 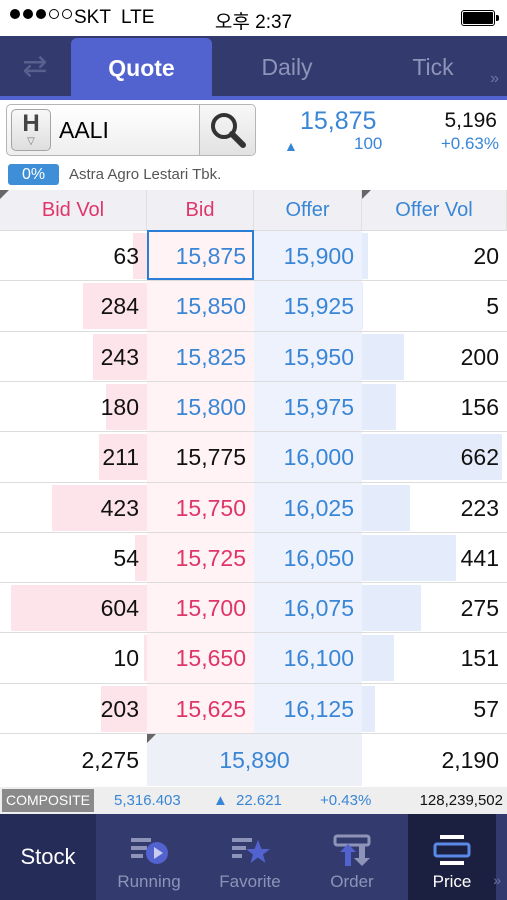 What do you see at coordinates (308, 507) in the screenshot?
I see `offer-price-cell: 16,025` at bounding box center [308, 507].